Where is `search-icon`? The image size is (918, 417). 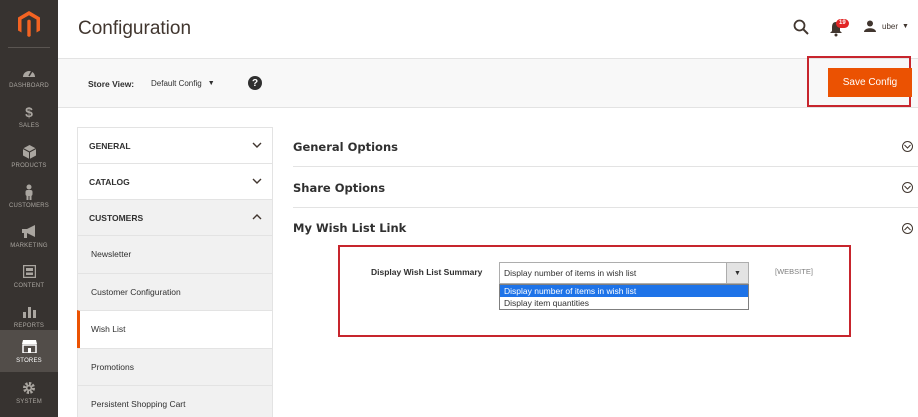 search-icon is located at coordinates (801, 27).